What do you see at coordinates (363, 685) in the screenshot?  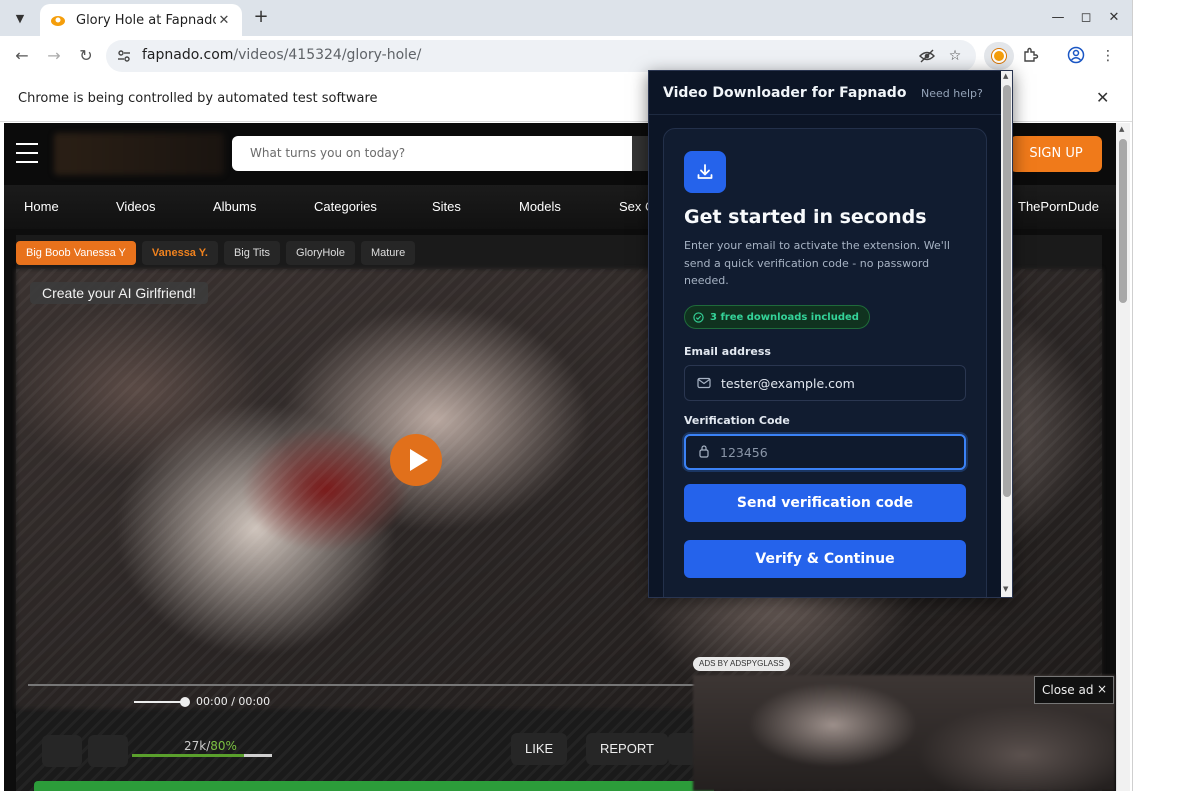 I see `seek-bar` at bounding box center [363, 685].